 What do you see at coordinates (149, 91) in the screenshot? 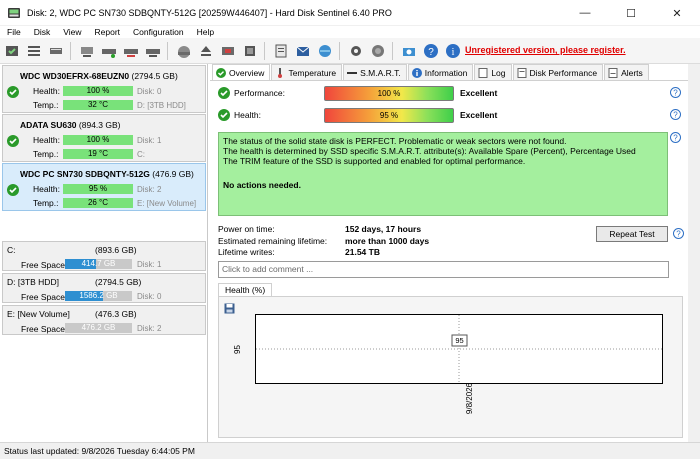
I see `disk-tag: Disk: 0` at bounding box center [149, 91].